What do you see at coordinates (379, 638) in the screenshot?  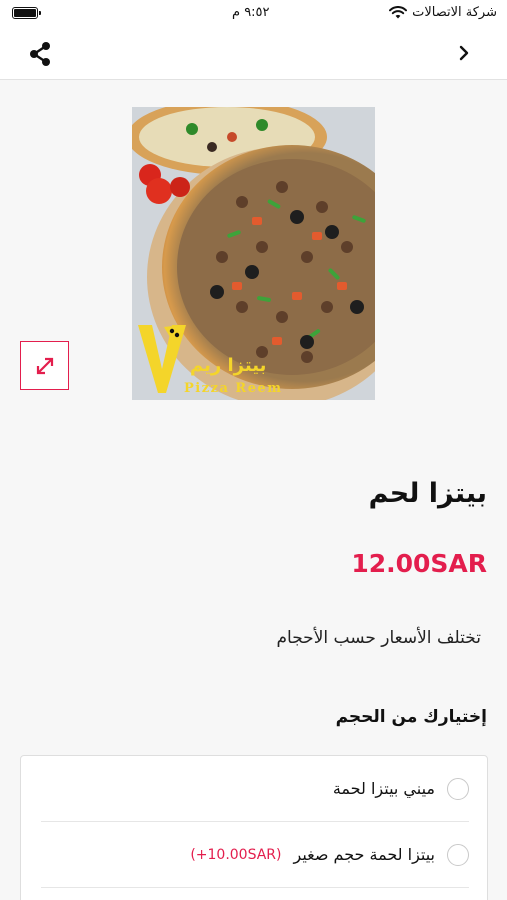 I see `price-note: تختلف الأسعار حسب الأحجام` at bounding box center [379, 638].